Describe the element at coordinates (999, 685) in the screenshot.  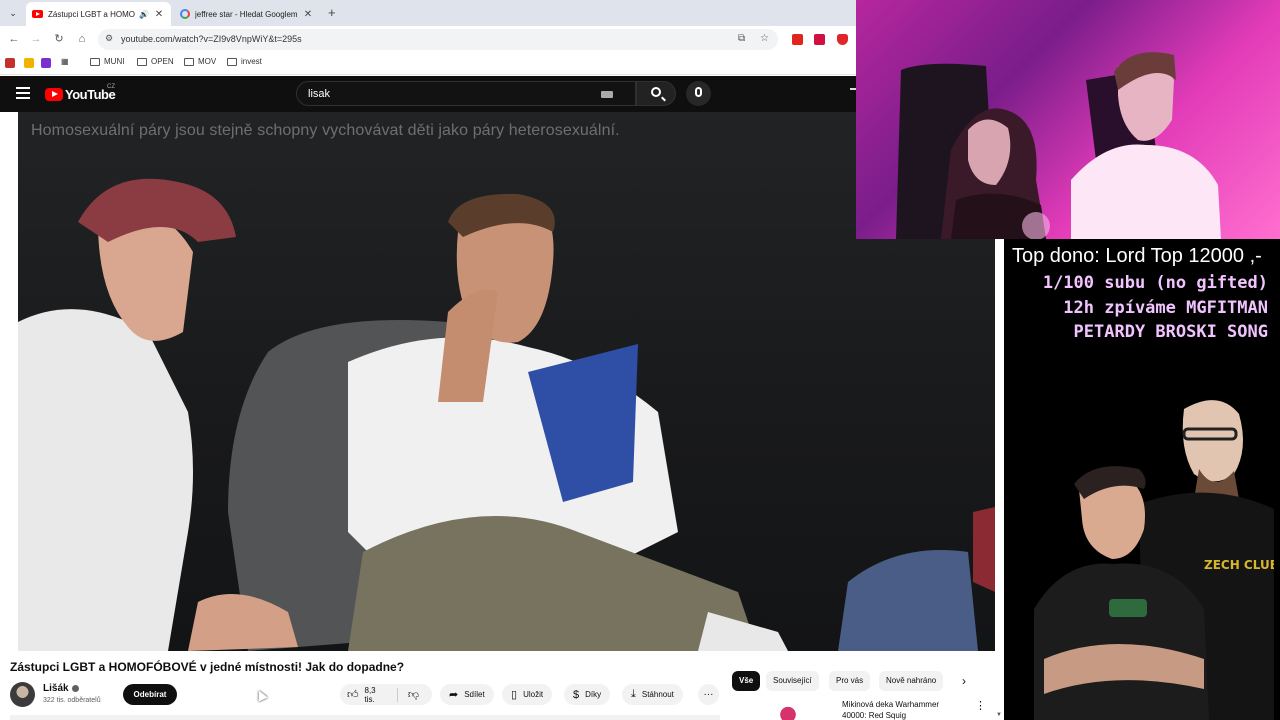
I see `scrollbar-track` at that location.